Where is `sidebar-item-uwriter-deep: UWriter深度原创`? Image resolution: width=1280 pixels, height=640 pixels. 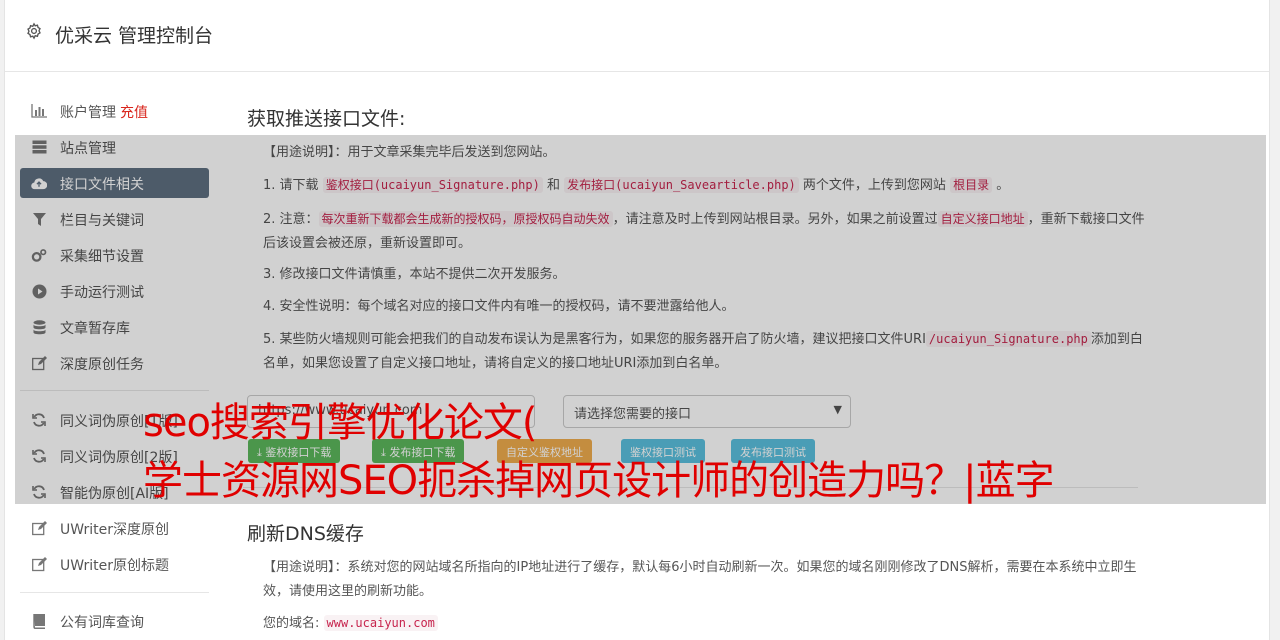 sidebar-item-uwriter-deep: UWriter深度原创 is located at coordinates (114, 528).